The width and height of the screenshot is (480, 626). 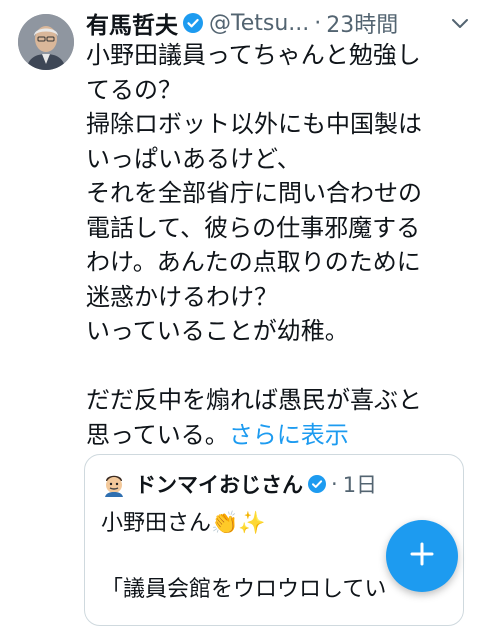 What do you see at coordinates (253, 262) in the screenshot?
I see `tweet-text-line: わけ。あんたの点取りのために` at bounding box center [253, 262].